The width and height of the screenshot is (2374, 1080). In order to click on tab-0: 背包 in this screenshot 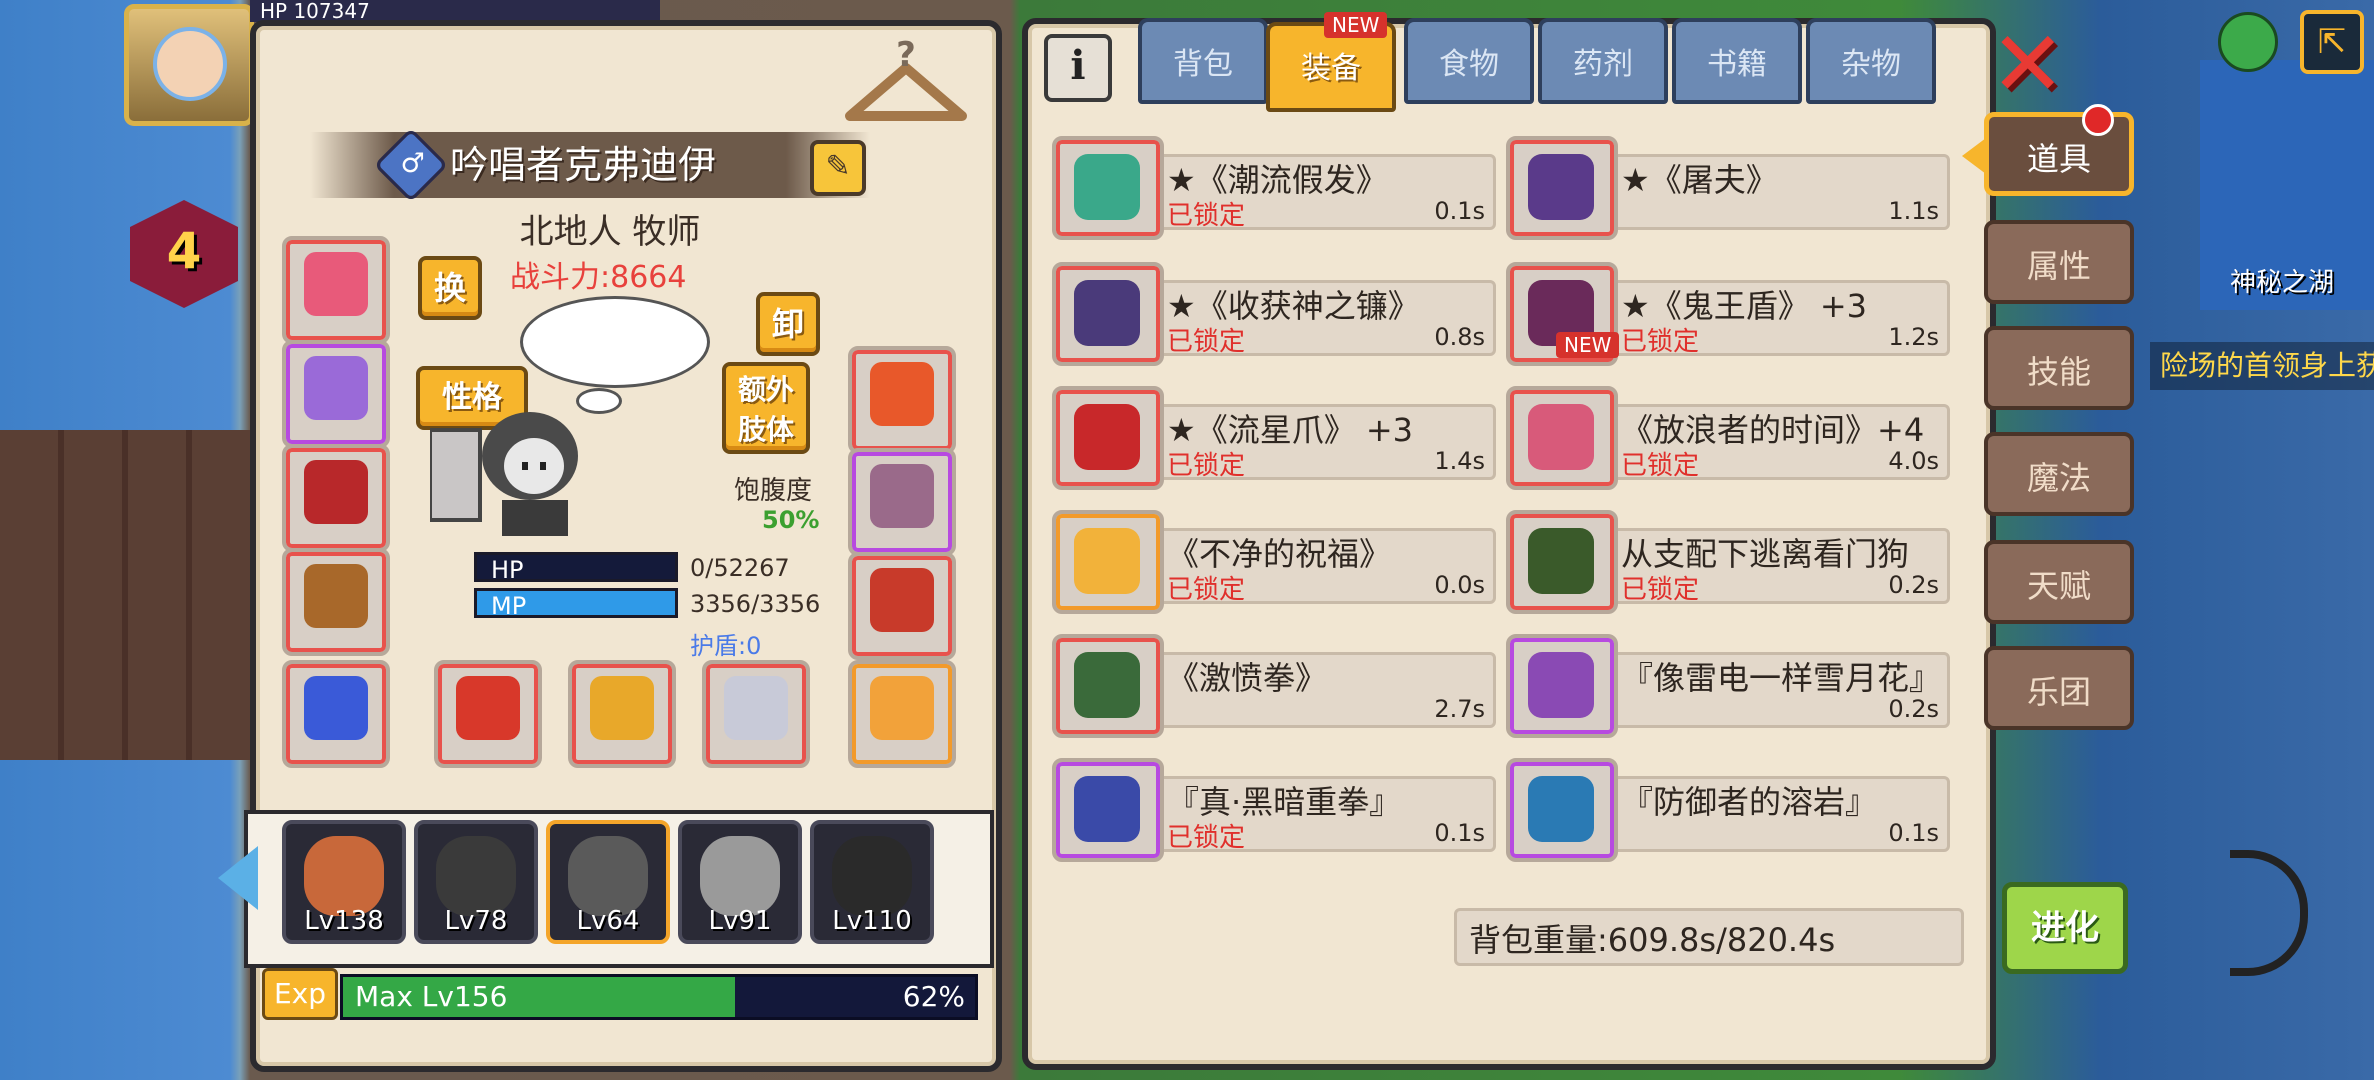, I will do `click(1203, 61)`.